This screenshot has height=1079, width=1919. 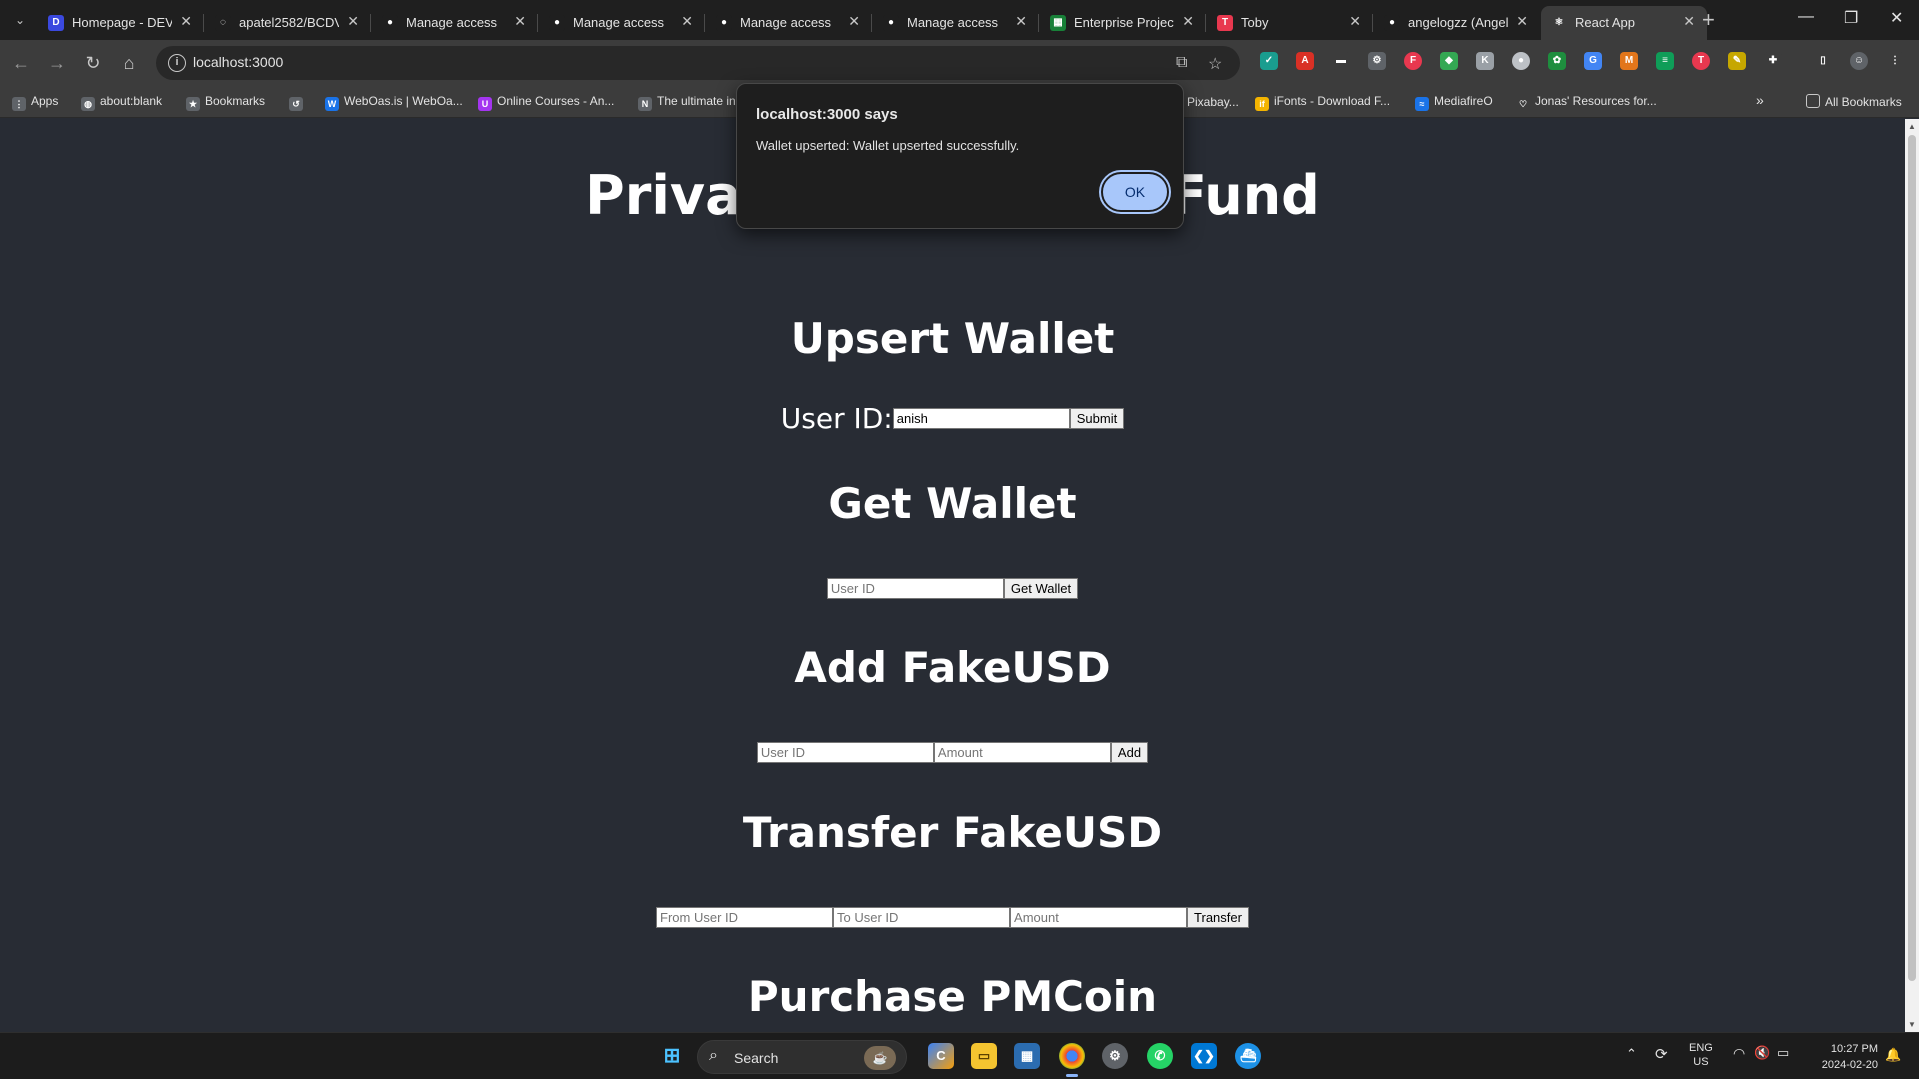 I want to click on bookmark-item-3: ★ Bookmarks, so click(x=225, y=102).